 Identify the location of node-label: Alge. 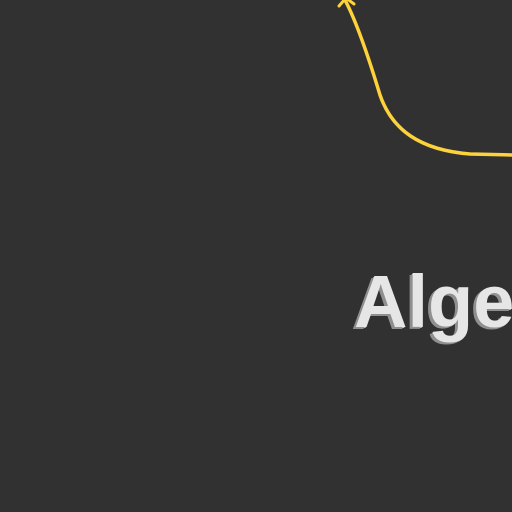
(433, 301).